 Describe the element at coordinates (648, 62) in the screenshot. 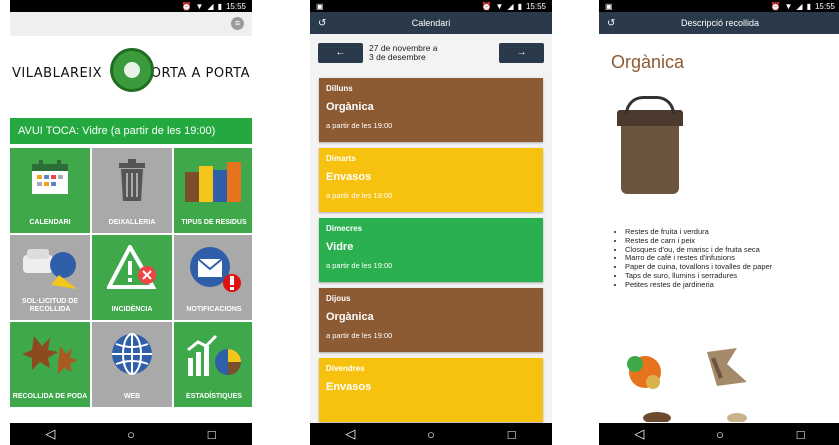

I see `waste-heading: Orgànica` at that location.